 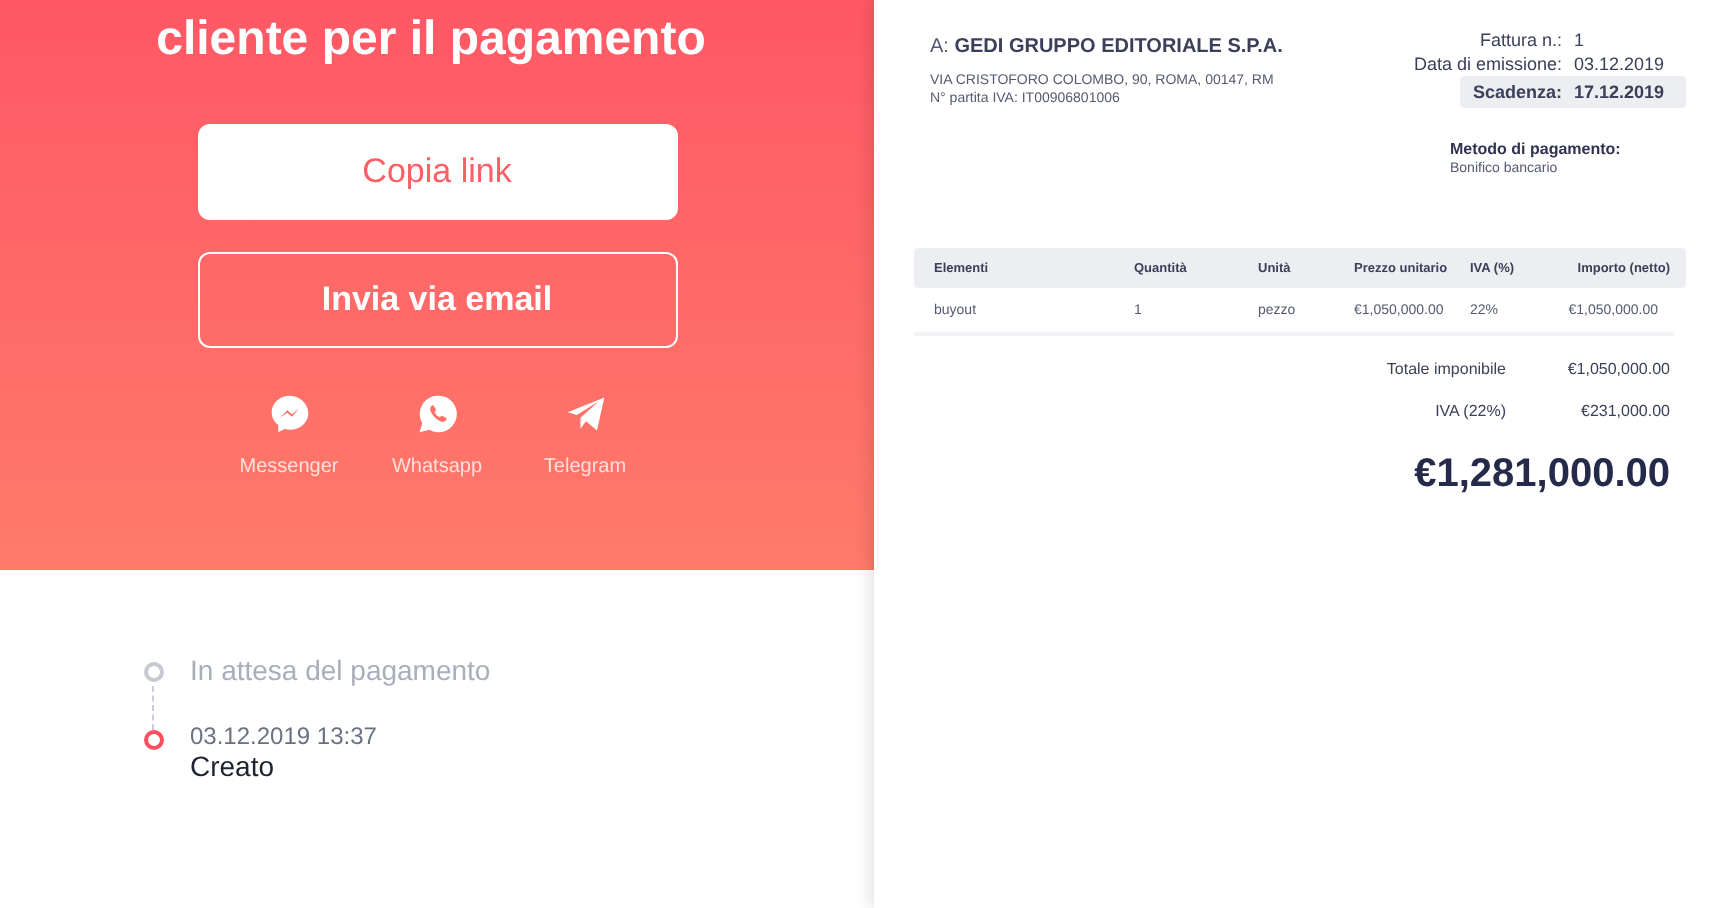 What do you see at coordinates (1617, 369) in the screenshot?
I see `total-value: €1,050,000.00` at bounding box center [1617, 369].